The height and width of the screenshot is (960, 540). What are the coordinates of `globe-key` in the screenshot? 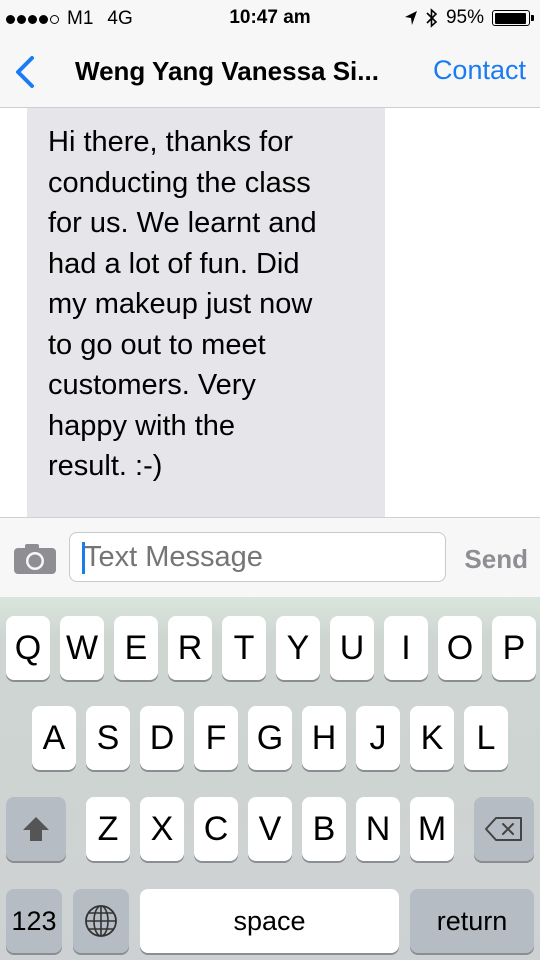 It's located at (101, 921).